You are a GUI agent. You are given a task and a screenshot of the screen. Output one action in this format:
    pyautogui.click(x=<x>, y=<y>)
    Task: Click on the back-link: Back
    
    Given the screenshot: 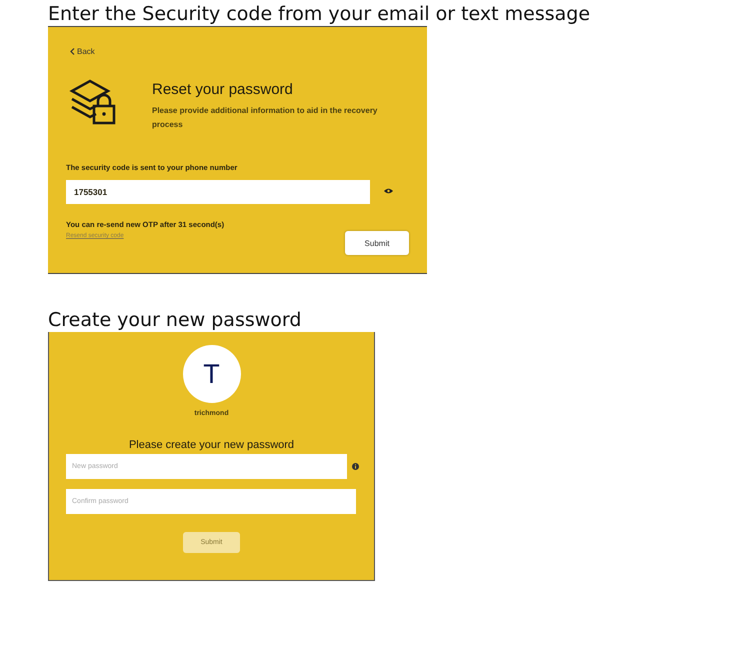 What is the action you would take?
    pyautogui.click(x=82, y=51)
    